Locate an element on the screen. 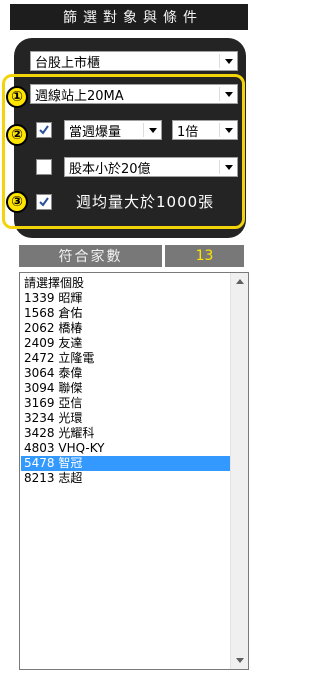  market-select-value: 台股上市櫃 is located at coordinates (68, 63).